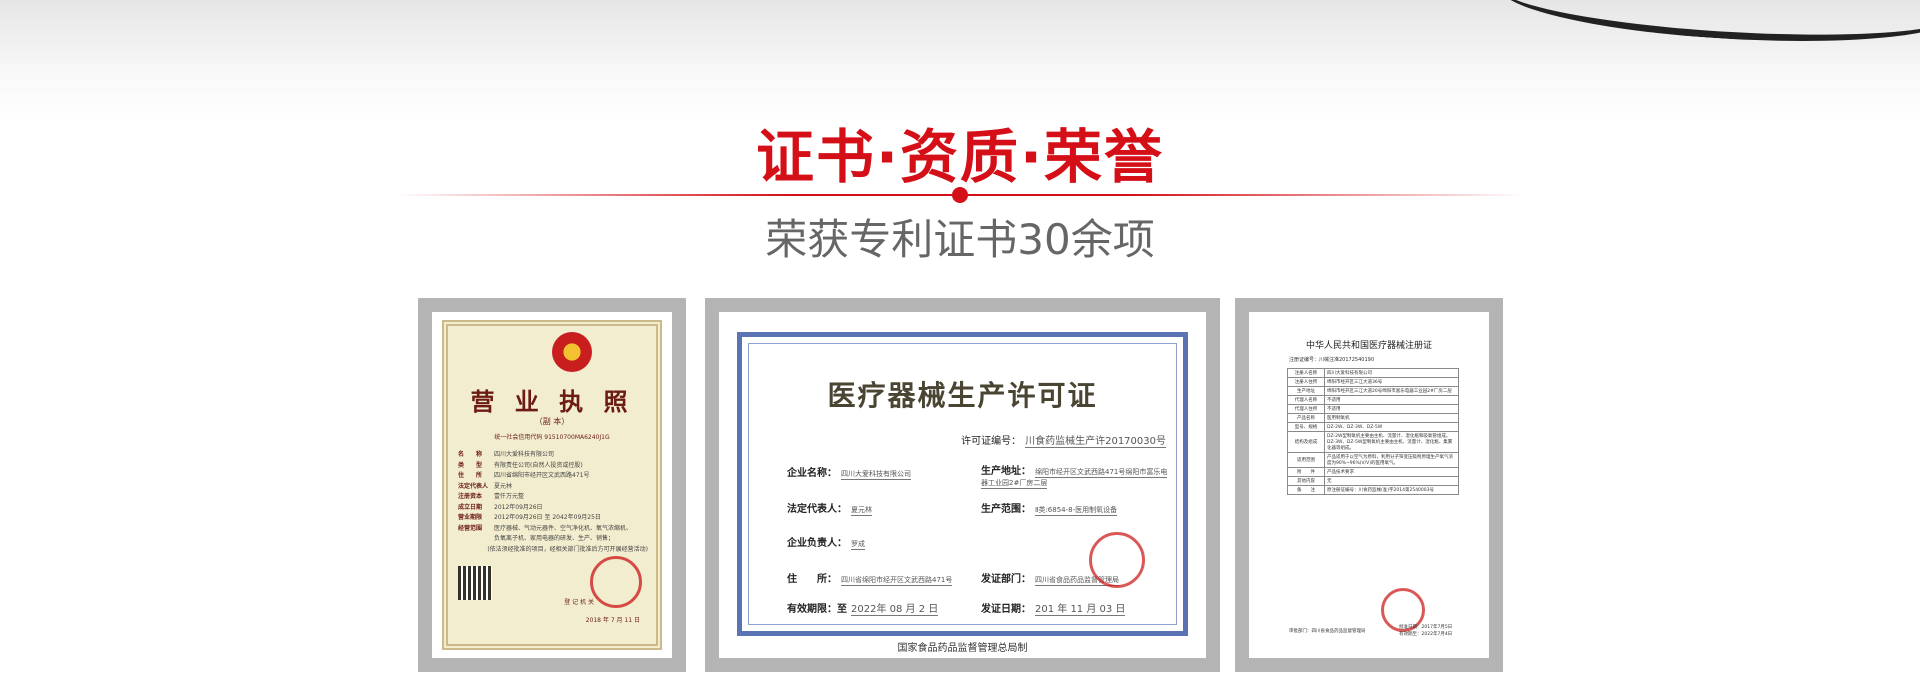 The width and height of the screenshot is (1920, 686). I want to click on band-fade, so click(960, 93).